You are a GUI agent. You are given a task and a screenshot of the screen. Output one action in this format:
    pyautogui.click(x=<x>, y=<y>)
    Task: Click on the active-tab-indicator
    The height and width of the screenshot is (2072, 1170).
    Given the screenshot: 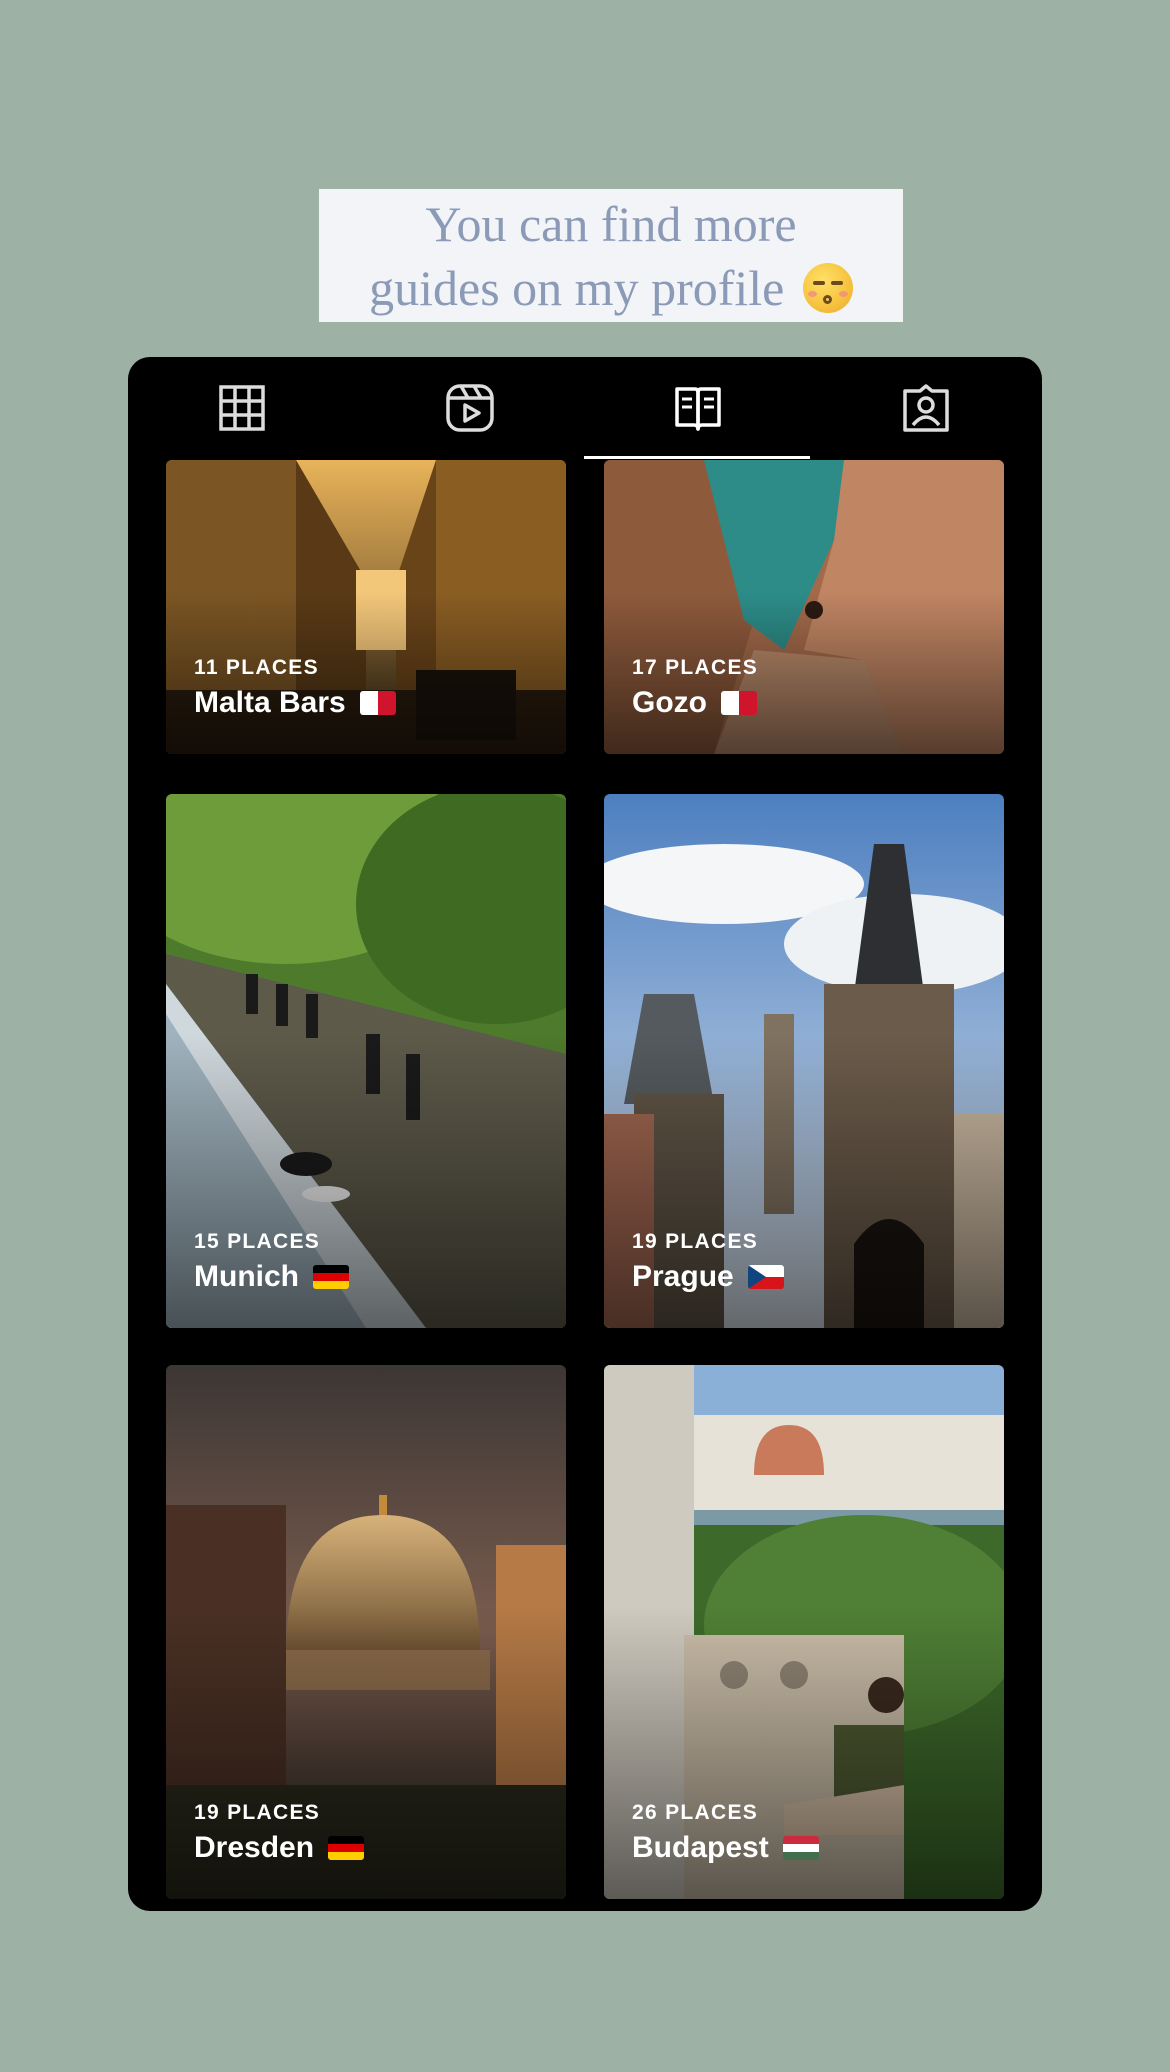 What is the action you would take?
    pyautogui.click(x=697, y=457)
    